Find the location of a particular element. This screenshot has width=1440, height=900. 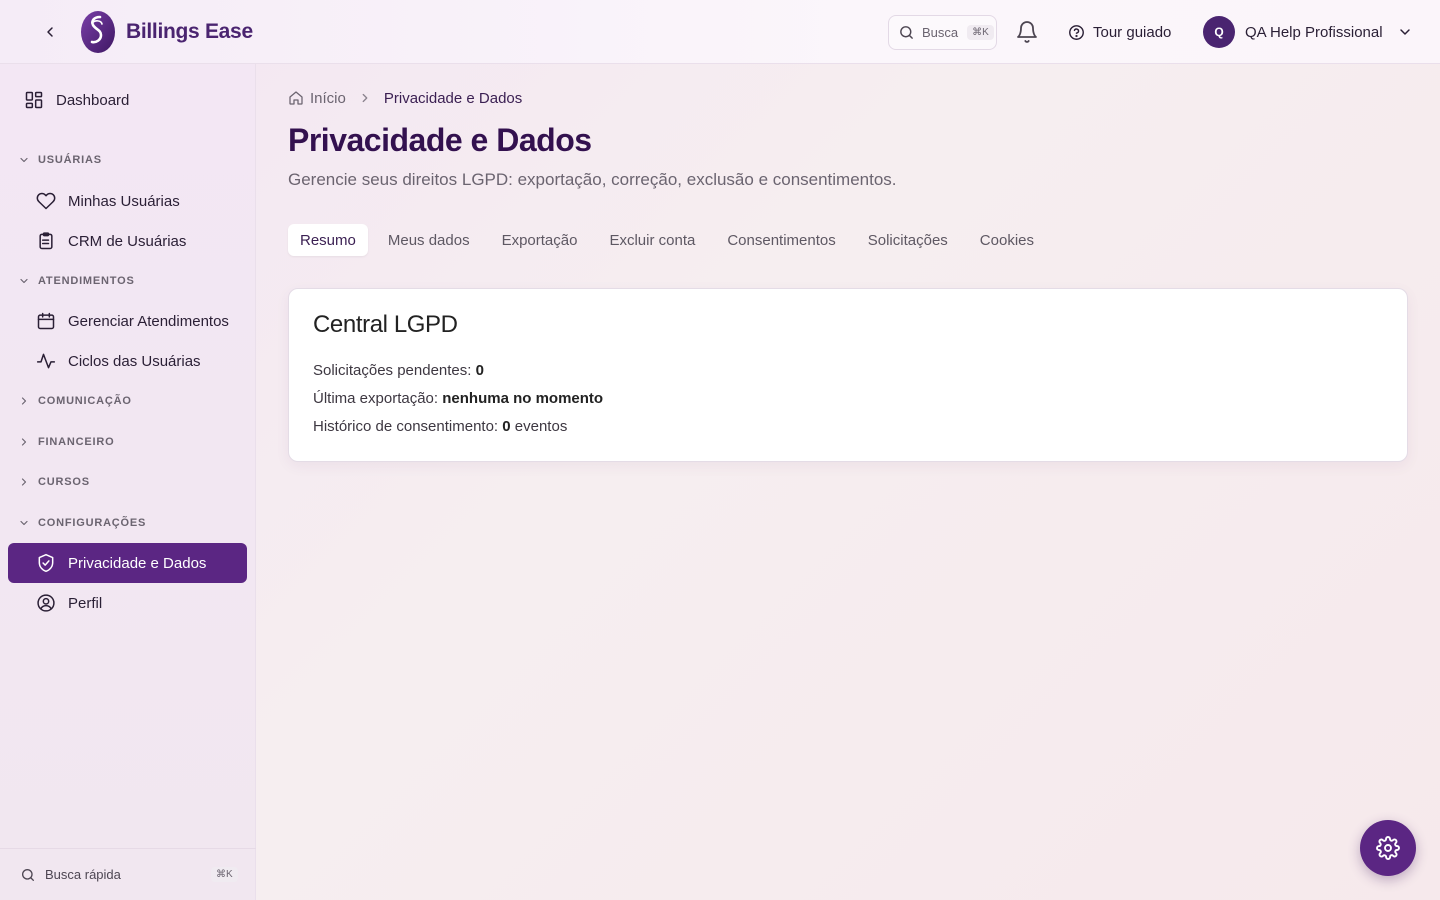

quick-search-label: Busca rápida is located at coordinates (83, 874).